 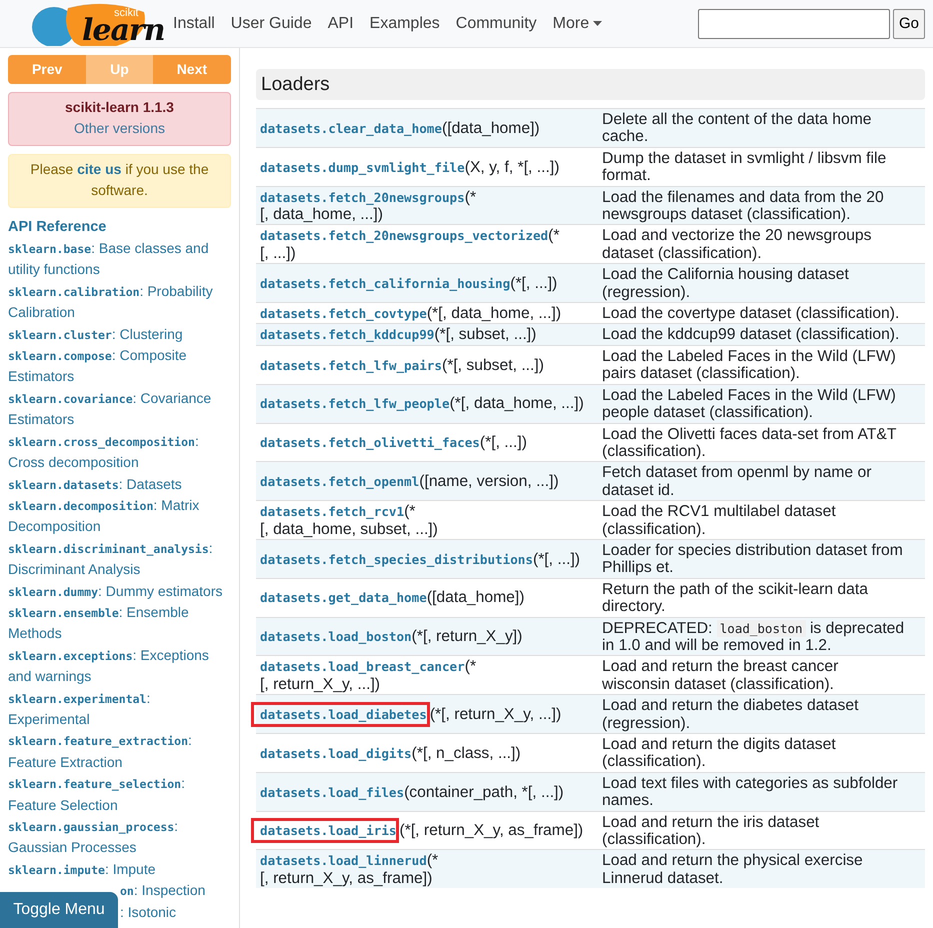 I want to click on function-link: datasets.fetch_california_housing, so click(x=385, y=283).